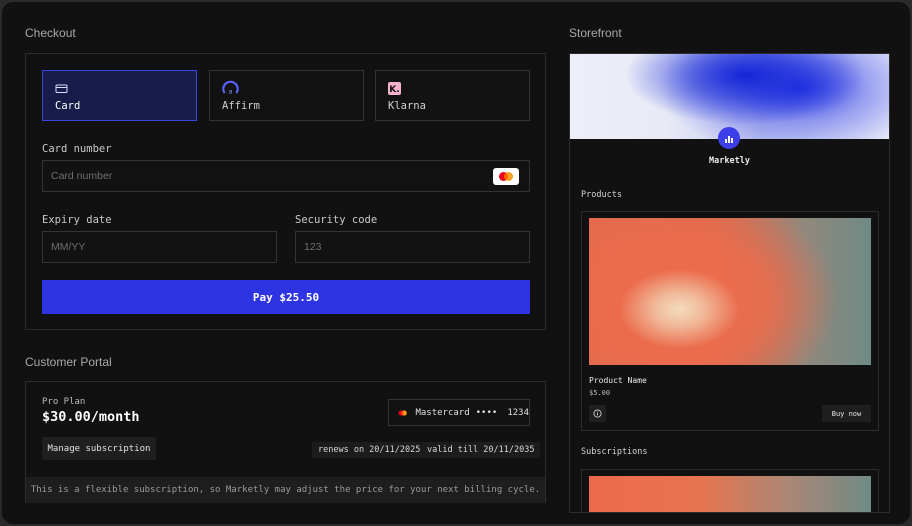  I want to click on card-last4: 1234, so click(518, 412).